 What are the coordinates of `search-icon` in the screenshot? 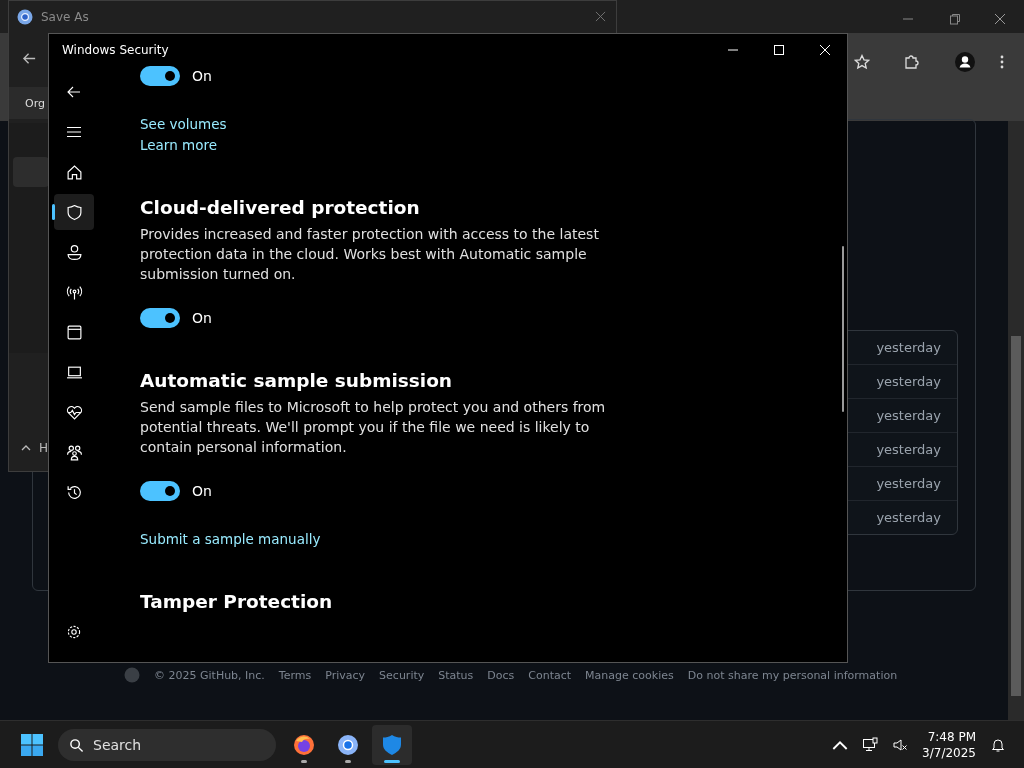 It's located at (76, 745).